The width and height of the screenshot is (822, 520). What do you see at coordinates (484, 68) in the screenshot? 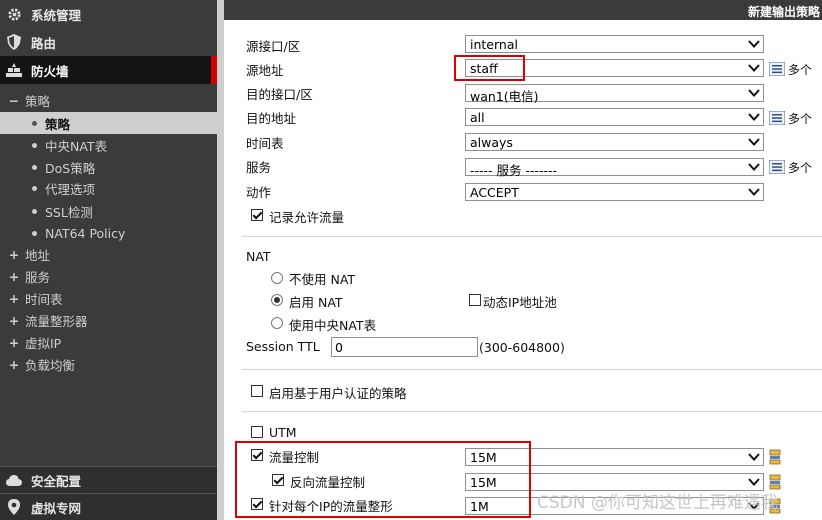
I see `src-addr-value: staff` at bounding box center [484, 68].